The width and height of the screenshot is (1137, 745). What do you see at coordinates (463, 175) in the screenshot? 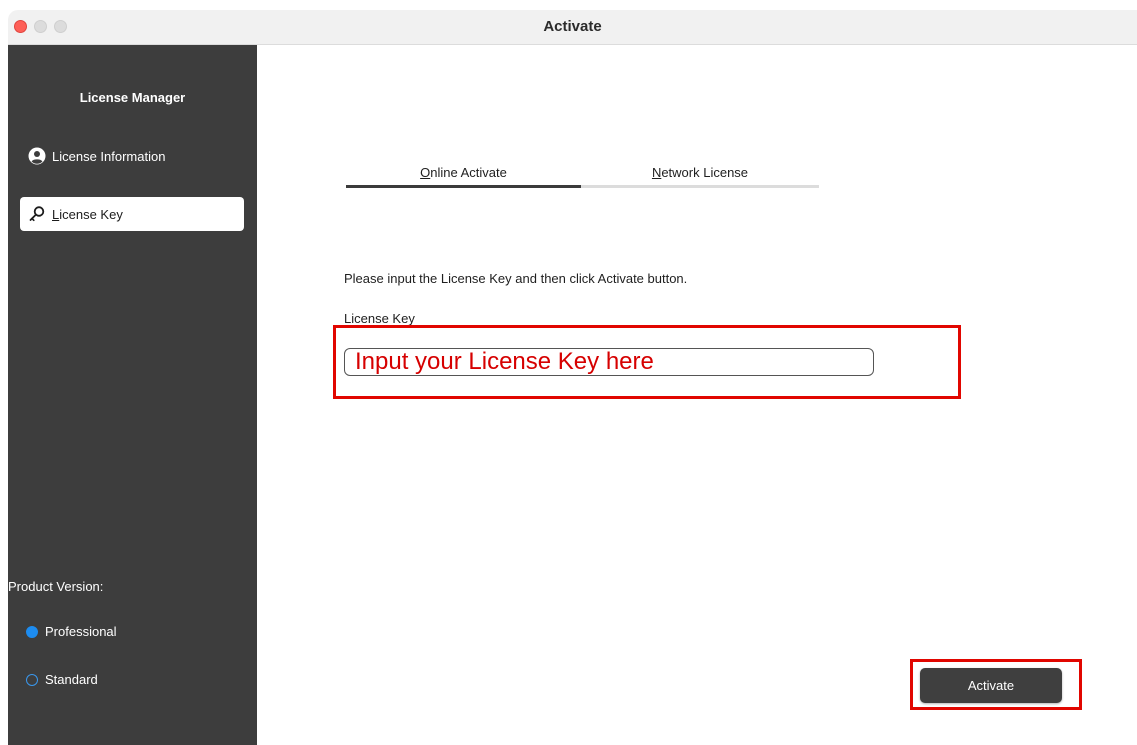
I see `tab-online-activate: Online Activate` at bounding box center [463, 175].